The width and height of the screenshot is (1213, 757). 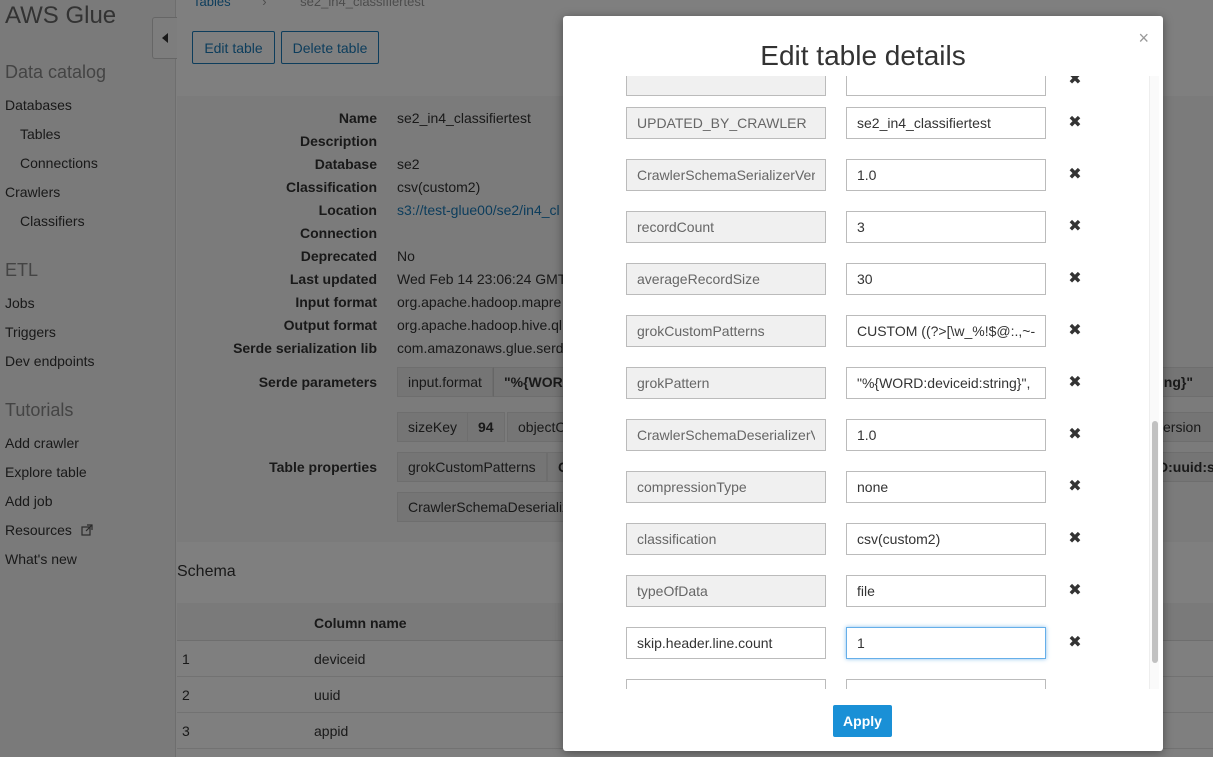 What do you see at coordinates (863, 55) in the screenshot?
I see `modal-title: Edit table details` at bounding box center [863, 55].